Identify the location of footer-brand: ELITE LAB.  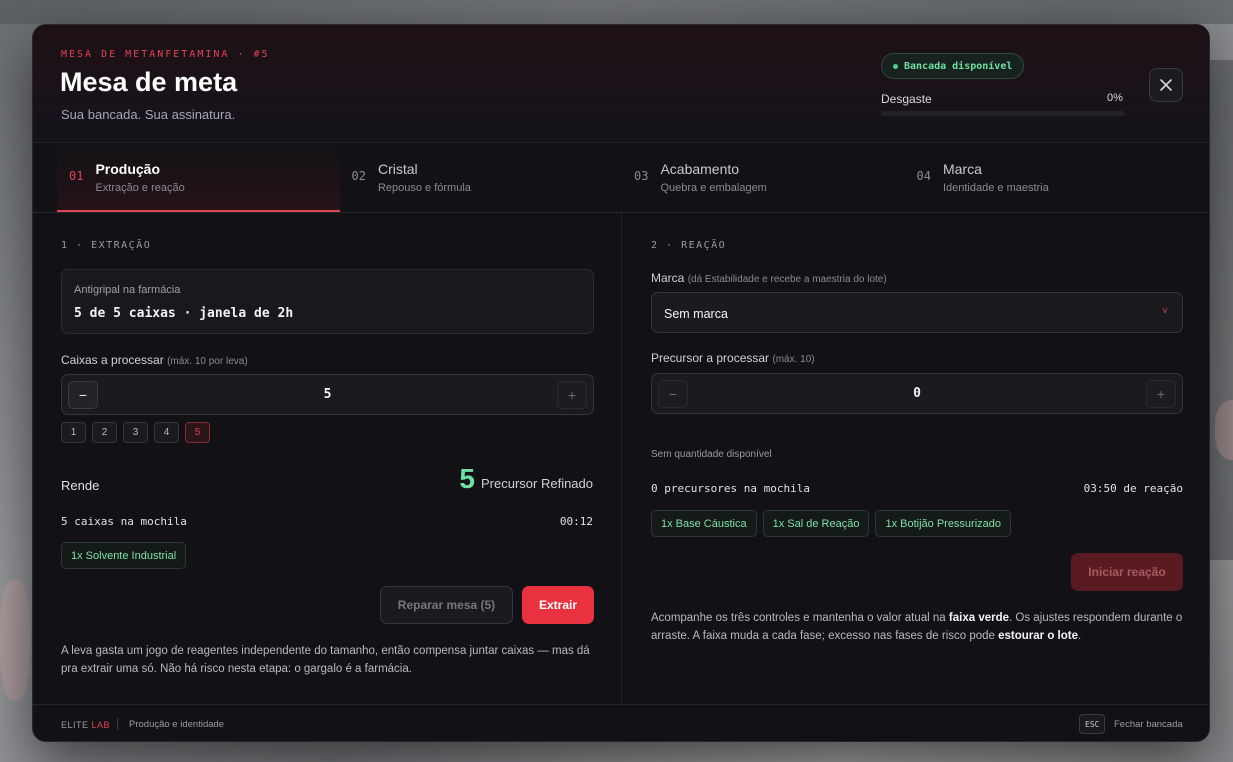
(85, 725).